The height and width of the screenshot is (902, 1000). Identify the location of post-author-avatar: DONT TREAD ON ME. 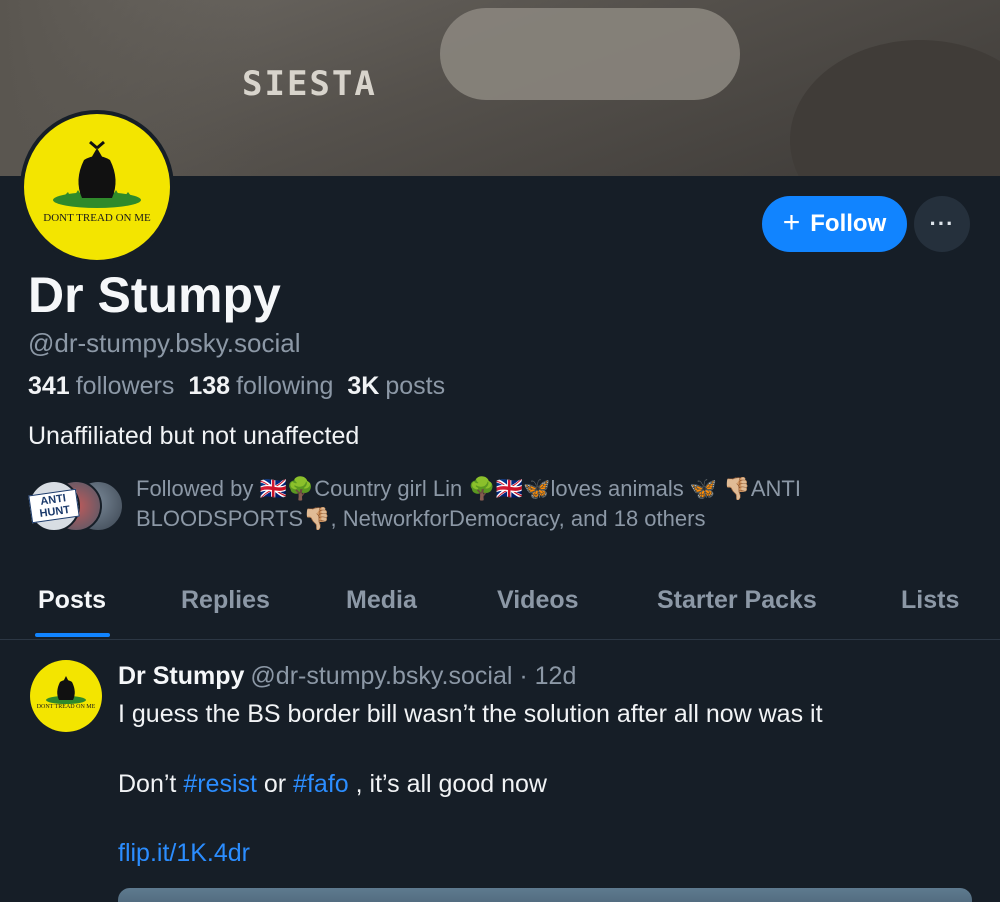
(66, 696).